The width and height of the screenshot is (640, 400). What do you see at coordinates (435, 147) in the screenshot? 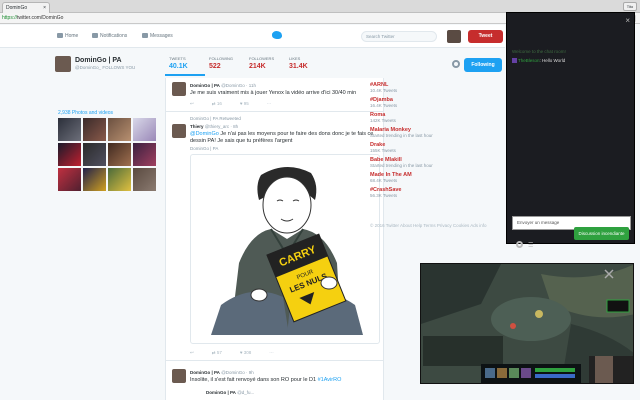
I see `trend-item: Drake 155K Tweets` at bounding box center [435, 147].